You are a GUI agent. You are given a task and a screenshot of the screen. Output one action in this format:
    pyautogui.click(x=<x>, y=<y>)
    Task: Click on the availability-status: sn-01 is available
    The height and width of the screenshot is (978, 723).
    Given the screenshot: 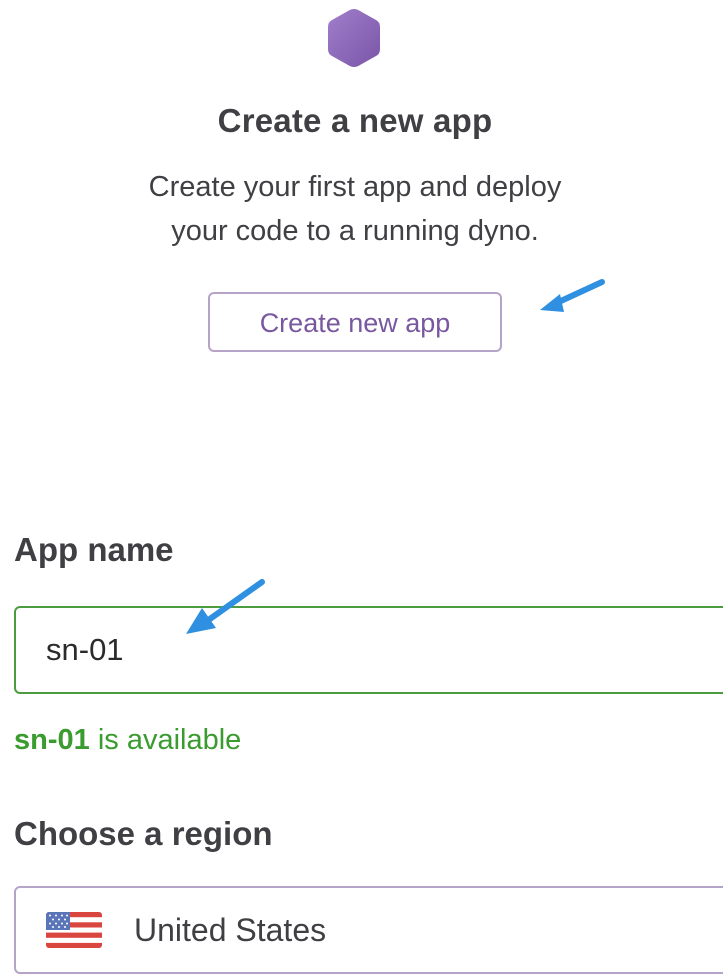 What is the action you would take?
    pyautogui.click(x=127, y=740)
    